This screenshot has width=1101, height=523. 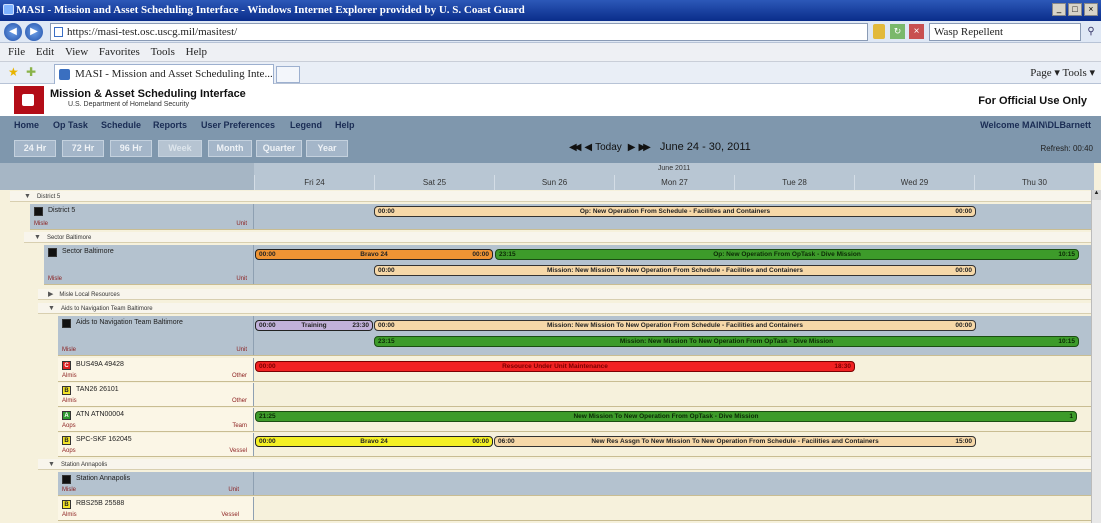 What do you see at coordinates (45, 52) in the screenshot?
I see `menu-edit: Edit` at bounding box center [45, 52].